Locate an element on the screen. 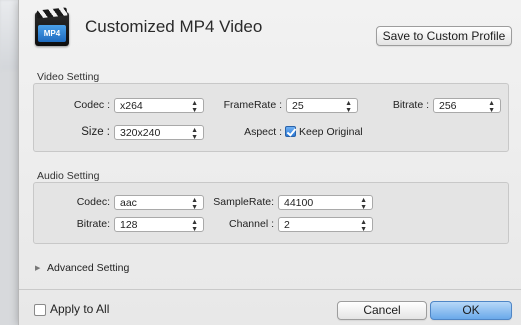 This screenshot has height=325, width=521. audio-bitrate-label: Bitrate: is located at coordinates (93, 224).